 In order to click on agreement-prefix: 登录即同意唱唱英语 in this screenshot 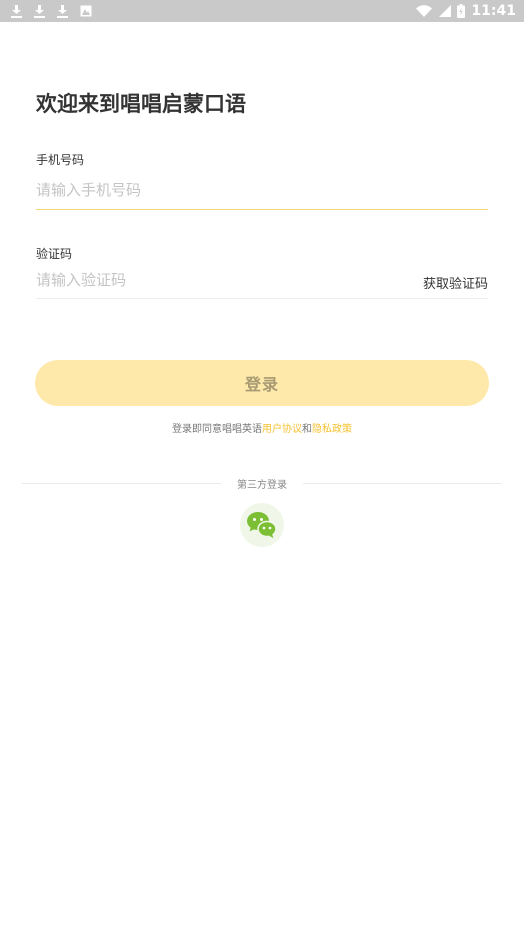, I will do `click(217, 429)`.